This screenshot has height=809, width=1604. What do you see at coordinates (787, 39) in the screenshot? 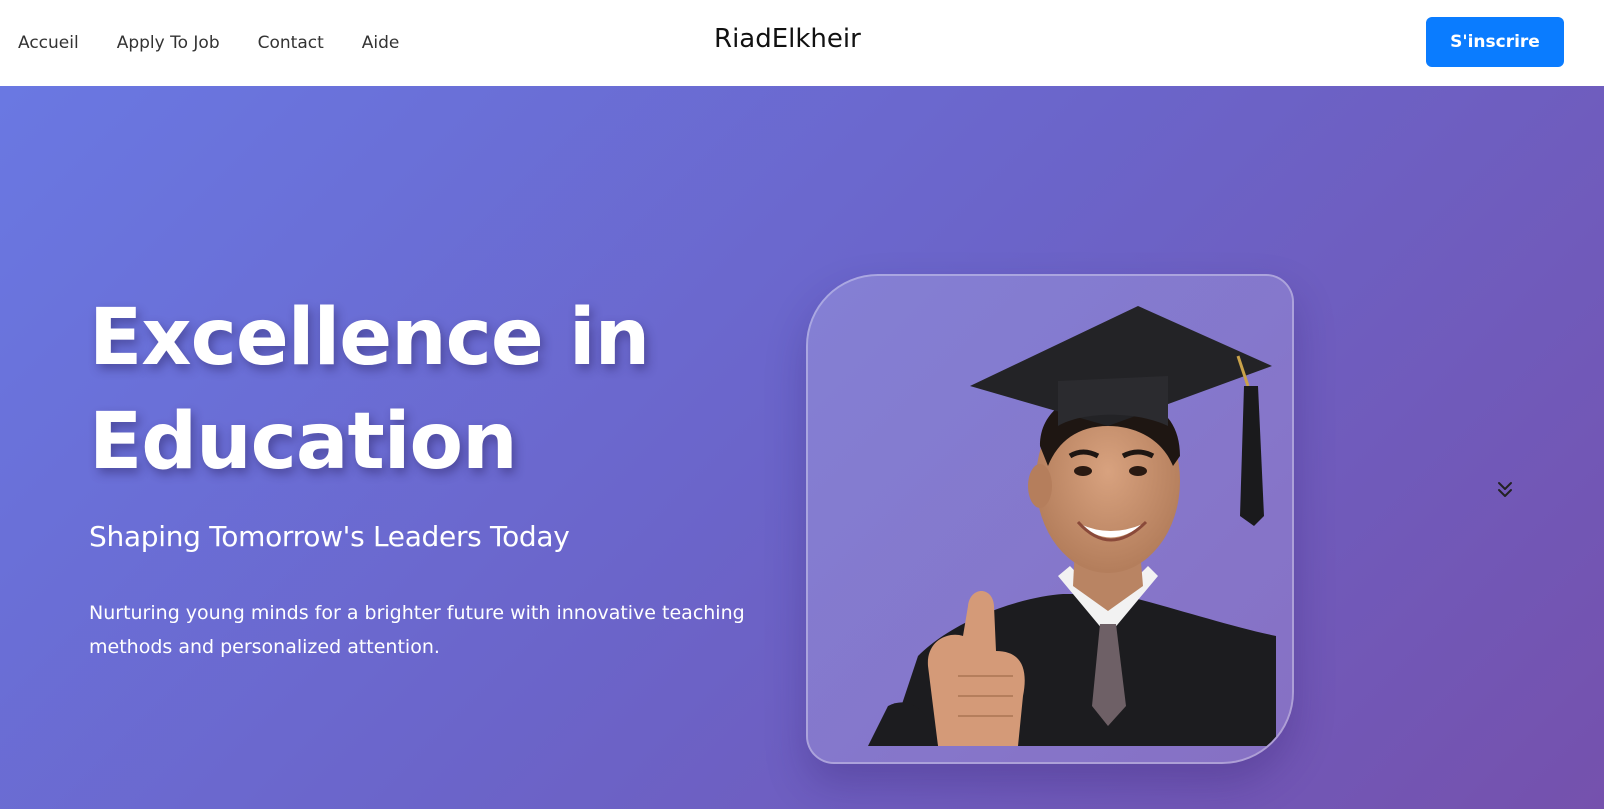
I see `brand-logo-text: RiadElkheir` at bounding box center [787, 39].